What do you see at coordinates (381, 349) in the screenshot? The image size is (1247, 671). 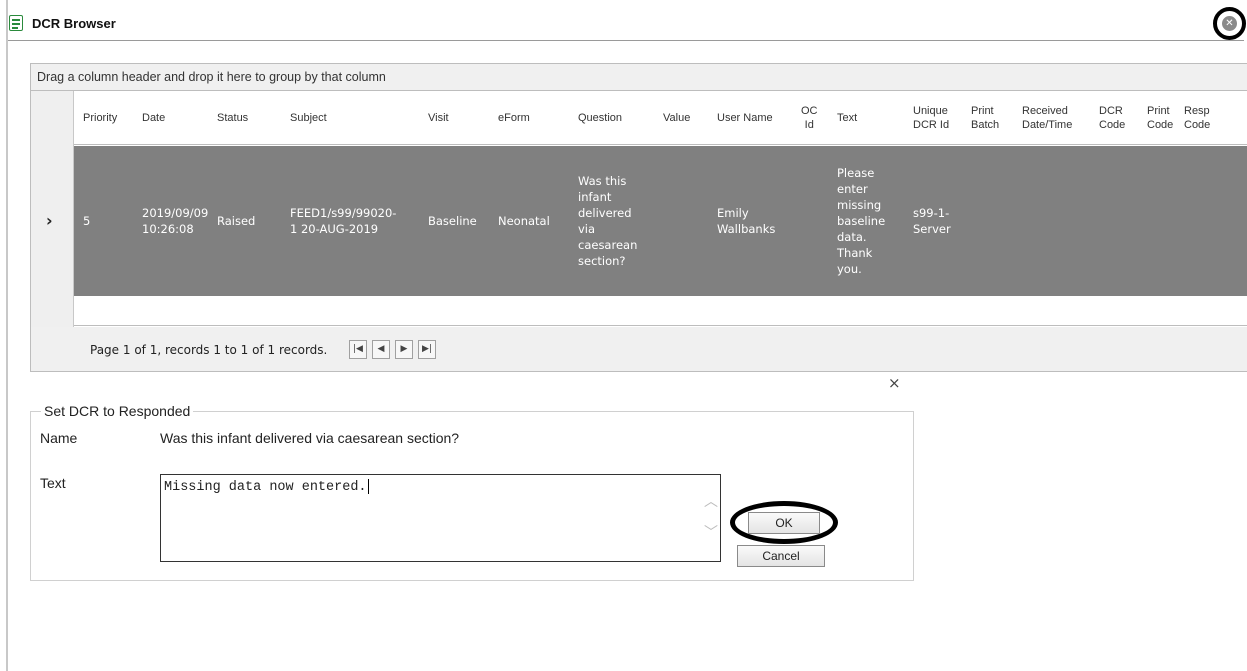 I see `prev-page-icon: ◀` at bounding box center [381, 349].